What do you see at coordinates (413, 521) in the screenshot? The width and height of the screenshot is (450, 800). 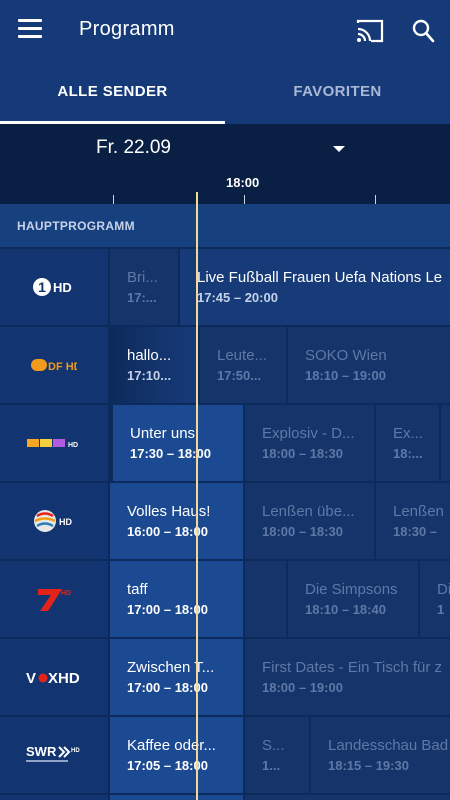 I see `program-cell: Lenßen 18:30 –` at bounding box center [413, 521].